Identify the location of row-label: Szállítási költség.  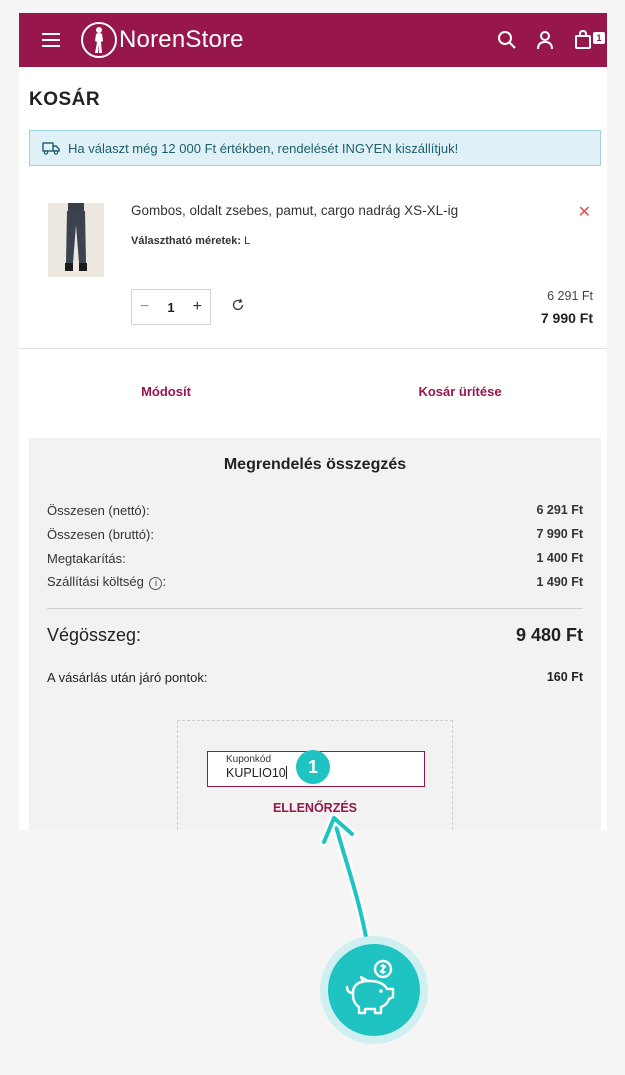
(95, 581).